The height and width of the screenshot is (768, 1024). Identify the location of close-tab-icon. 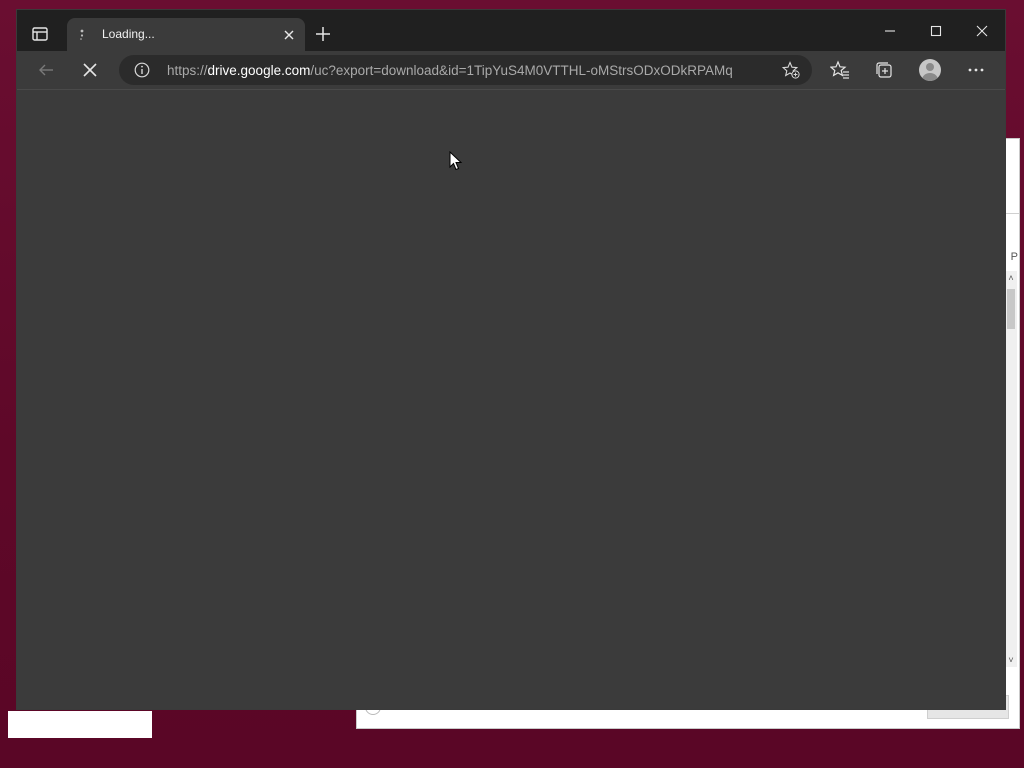
(289, 35).